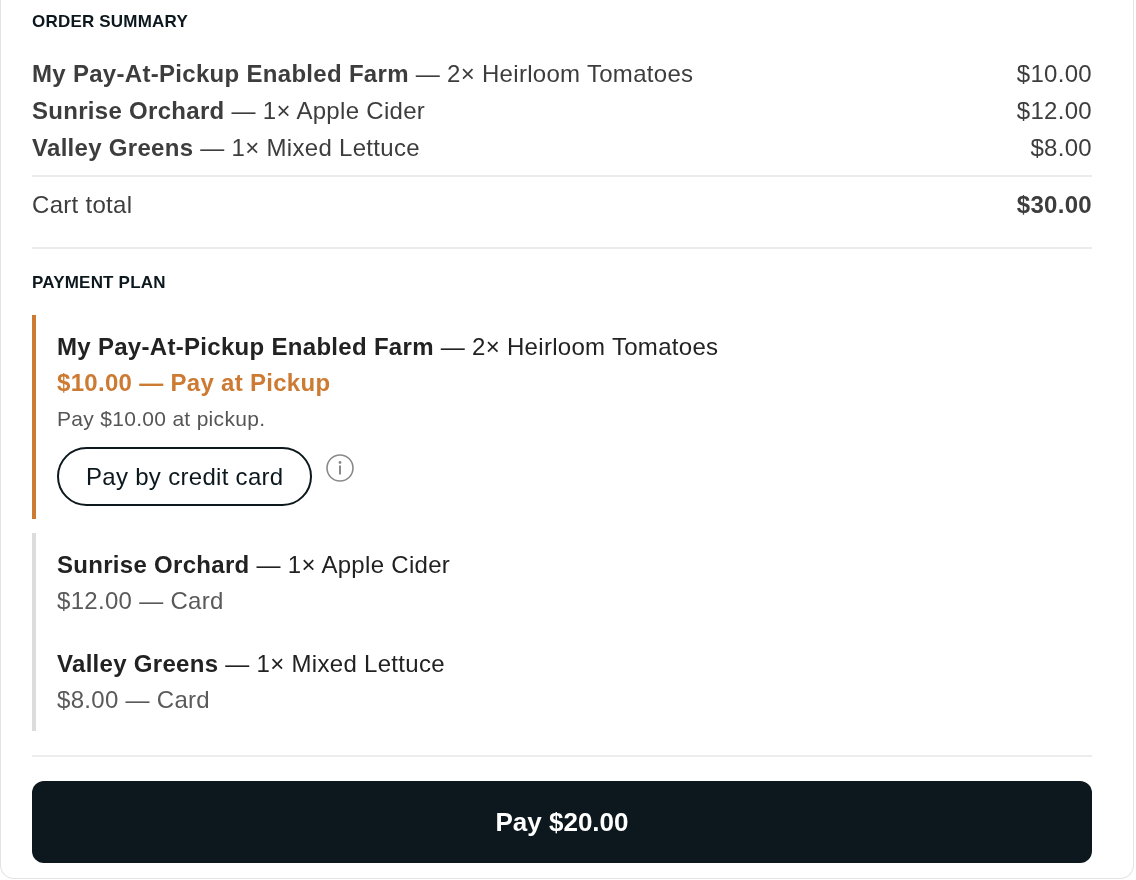  I want to click on section-heading: ORDER SUMMARY, so click(110, 22).